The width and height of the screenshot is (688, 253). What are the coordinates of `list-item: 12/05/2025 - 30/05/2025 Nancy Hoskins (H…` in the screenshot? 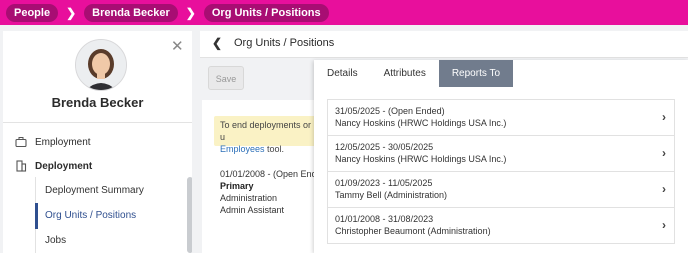 It's located at (501, 153).